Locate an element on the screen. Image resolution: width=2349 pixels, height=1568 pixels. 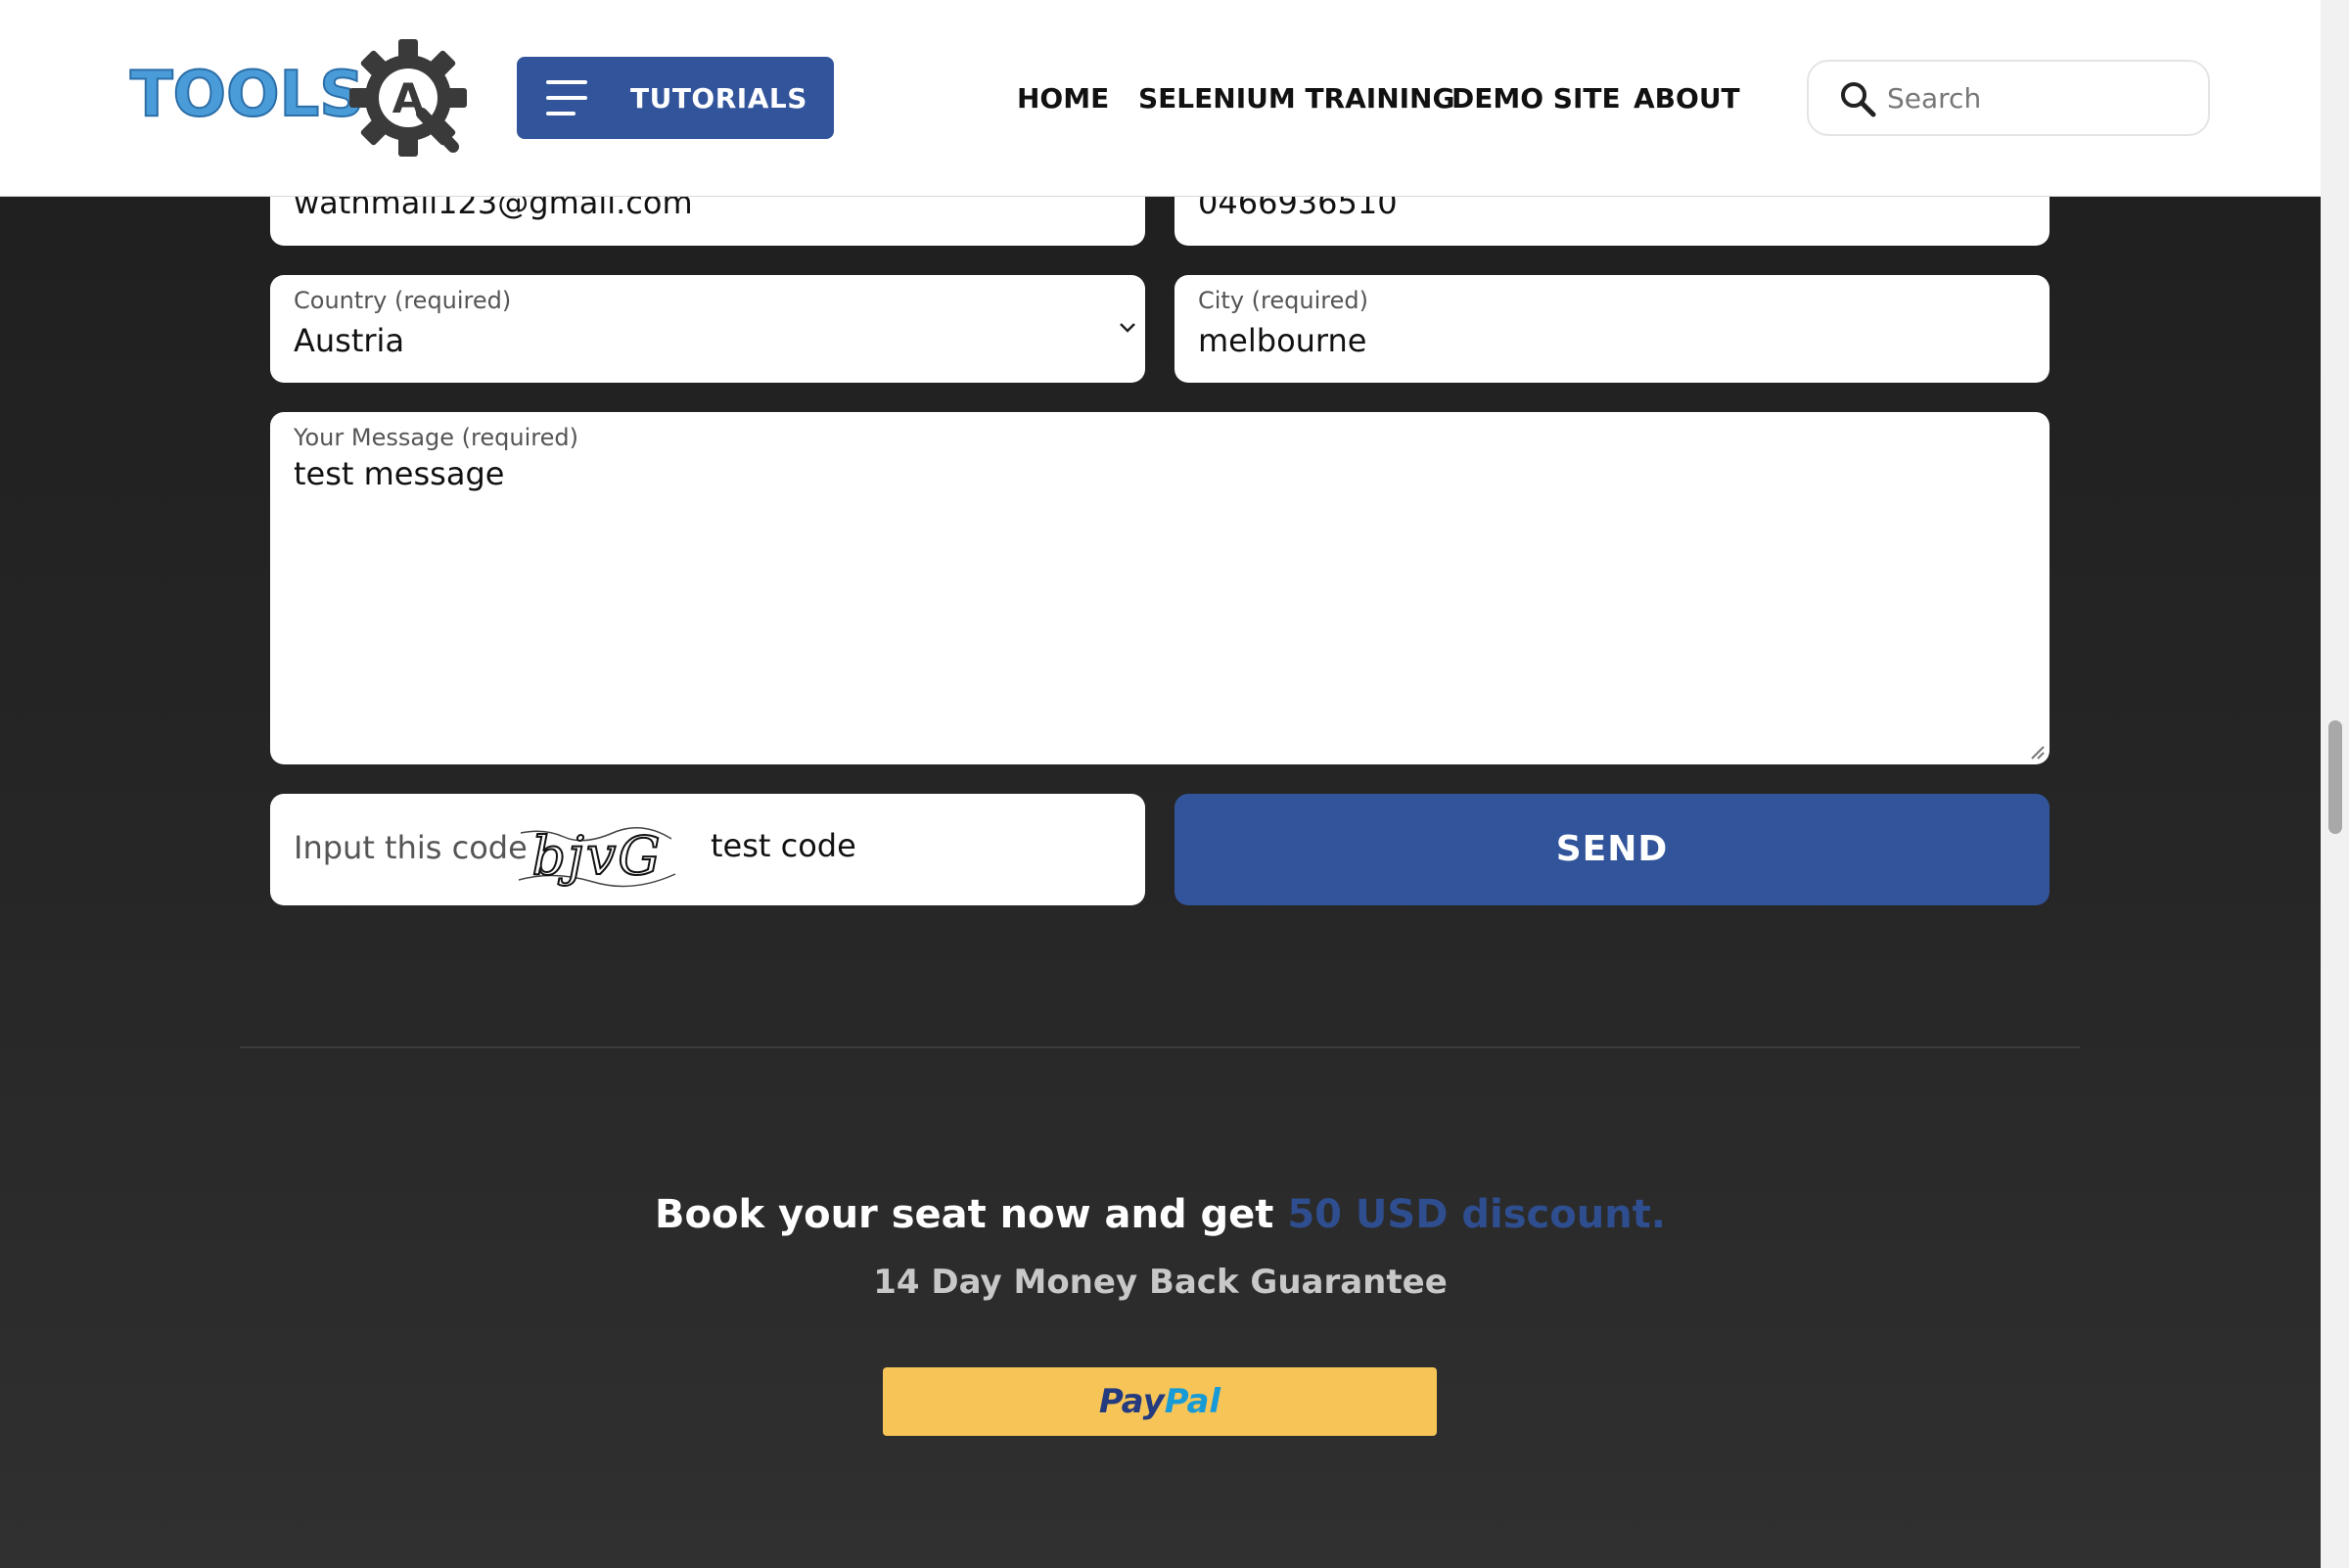
chevron-down-icon is located at coordinates (1127, 328).